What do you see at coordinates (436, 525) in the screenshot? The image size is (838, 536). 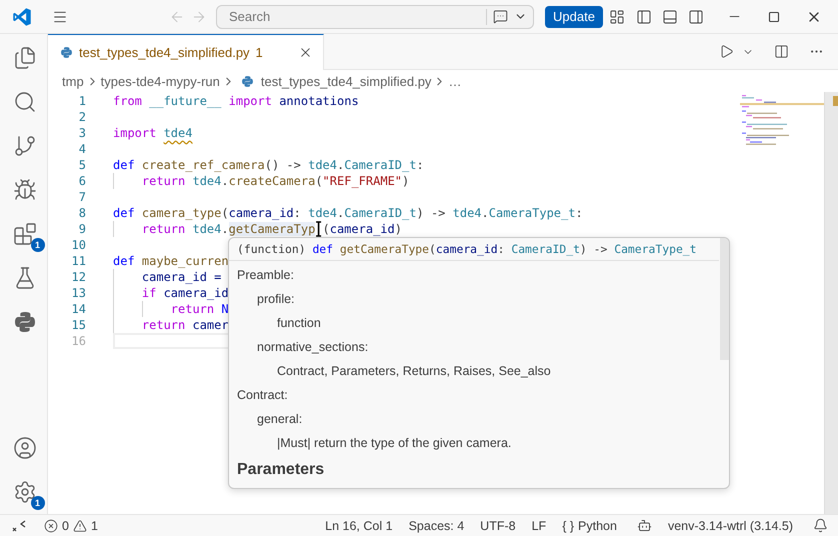 I see `status-item: Spaces: 4` at bounding box center [436, 525].